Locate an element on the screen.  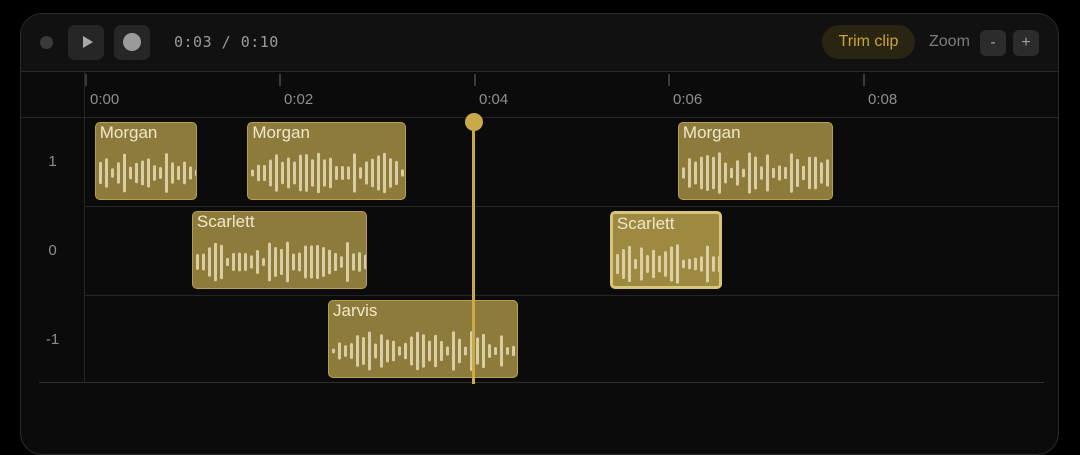
record-button is located at coordinates (132, 42).